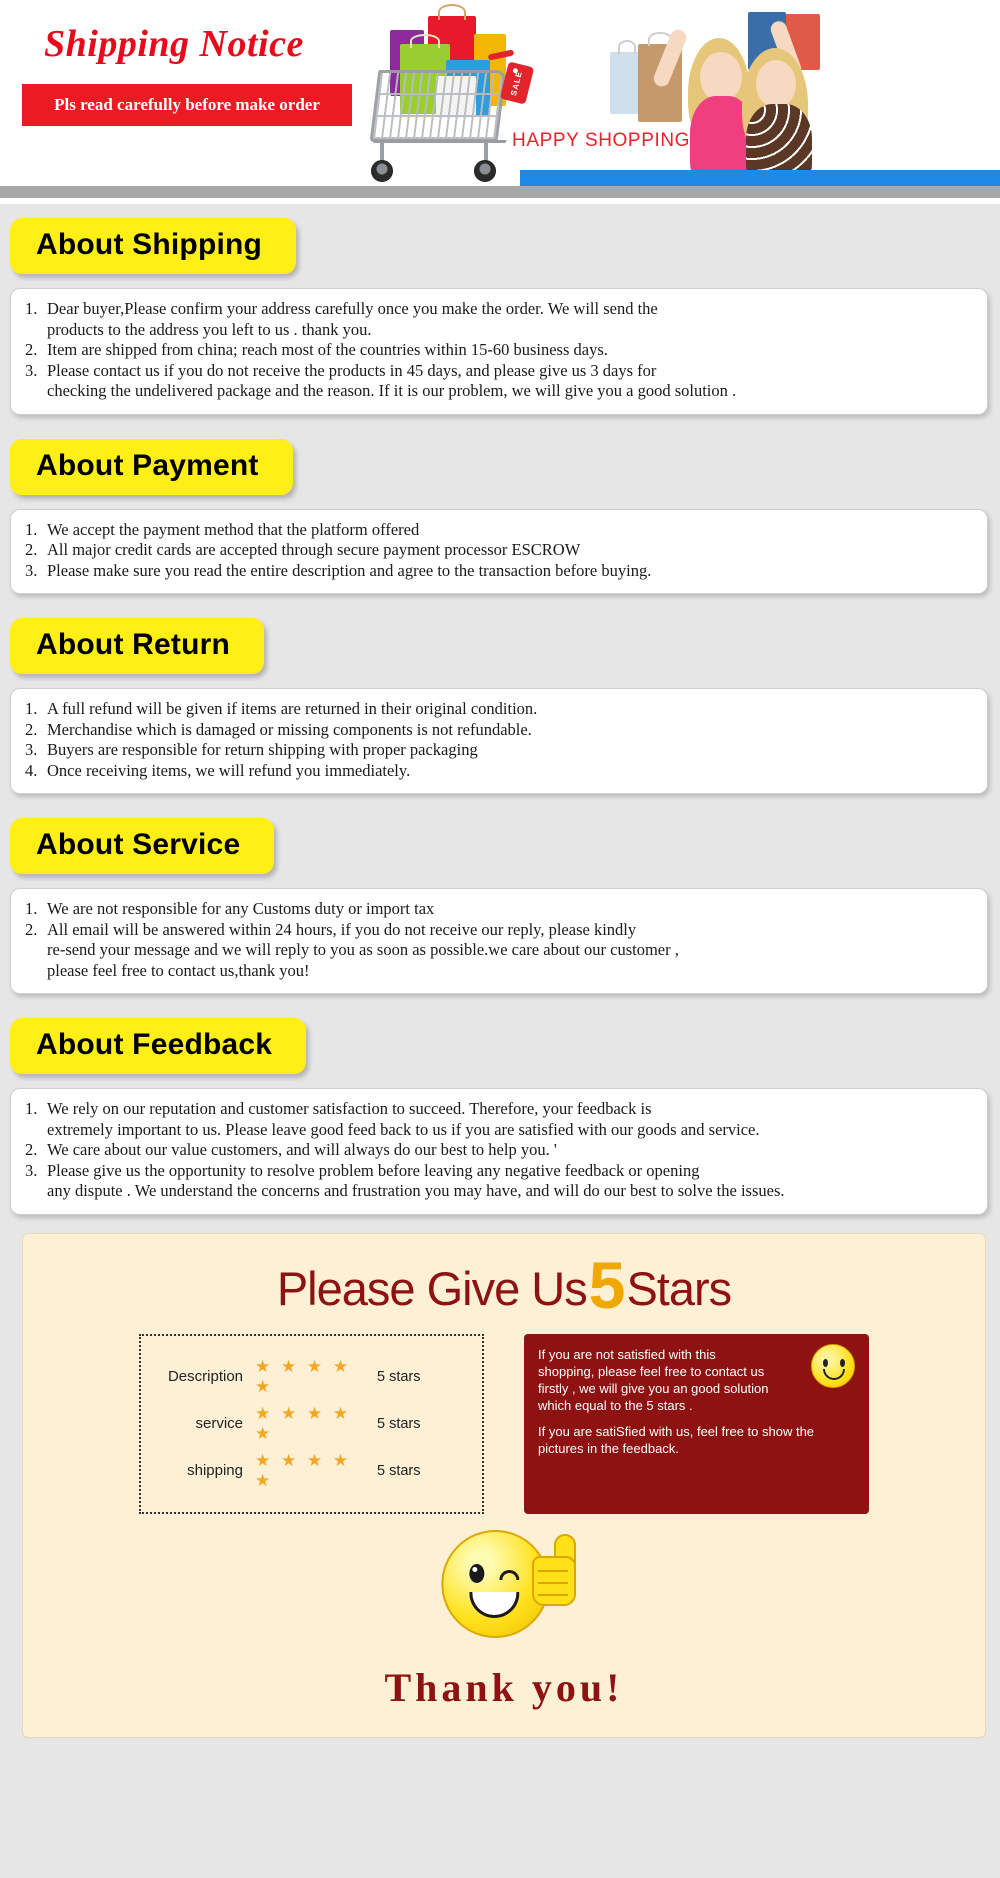 The width and height of the screenshot is (1000, 1878). What do you see at coordinates (205, 1376) in the screenshot?
I see `rating-label: Description` at bounding box center [205, 1376].